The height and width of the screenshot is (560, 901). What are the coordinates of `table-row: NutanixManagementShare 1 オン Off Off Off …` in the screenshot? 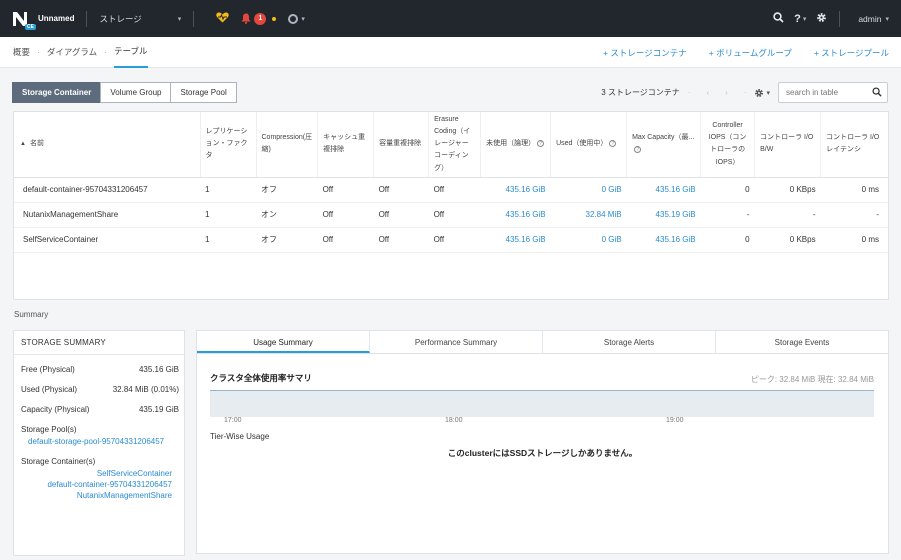 It's located at (451, 215).